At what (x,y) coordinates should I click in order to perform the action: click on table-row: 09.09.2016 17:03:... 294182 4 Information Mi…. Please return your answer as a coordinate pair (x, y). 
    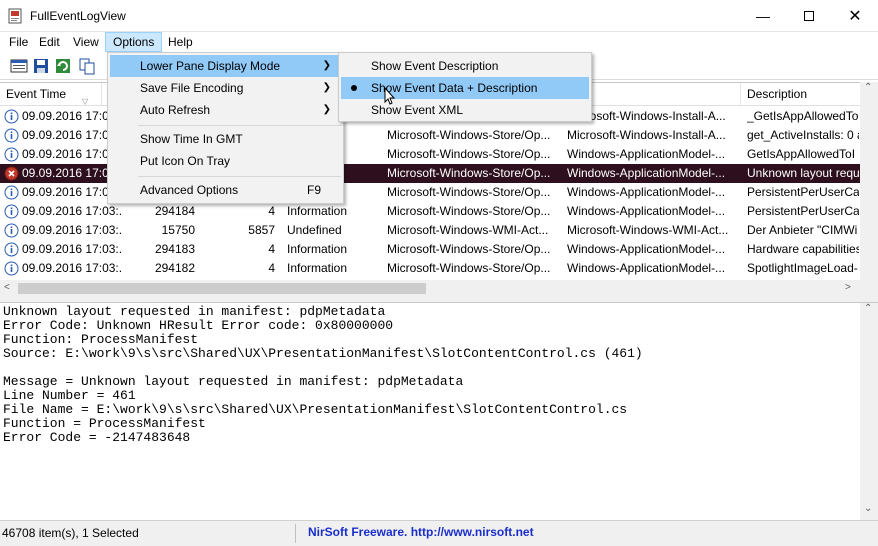
    Looking at the image, I should click on (430, 268).